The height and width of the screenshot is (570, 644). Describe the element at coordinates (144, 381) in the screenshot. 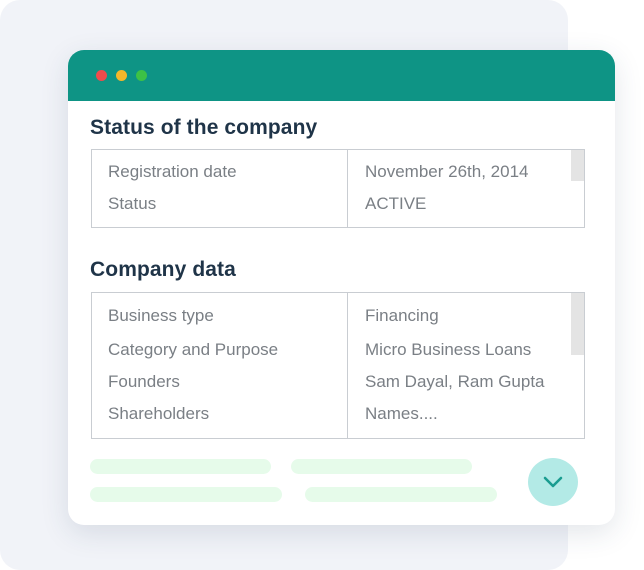

I see `founders-label: Founders` at that location.